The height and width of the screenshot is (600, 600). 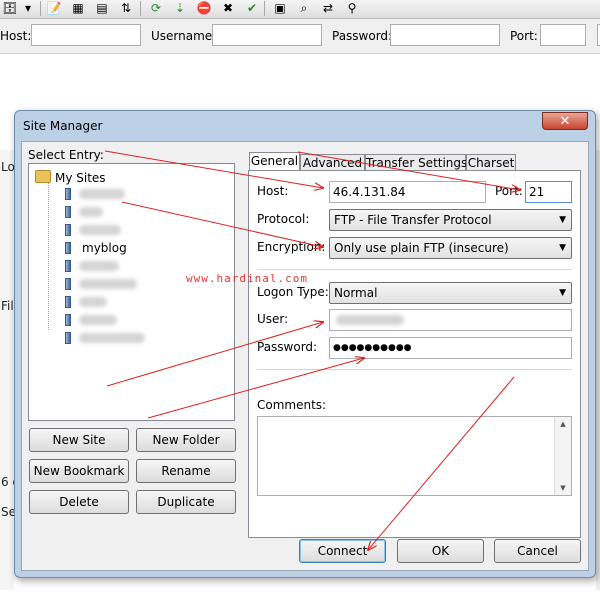 I want to click on process-queue-icon: ⇣, so click(x=180, y=8).